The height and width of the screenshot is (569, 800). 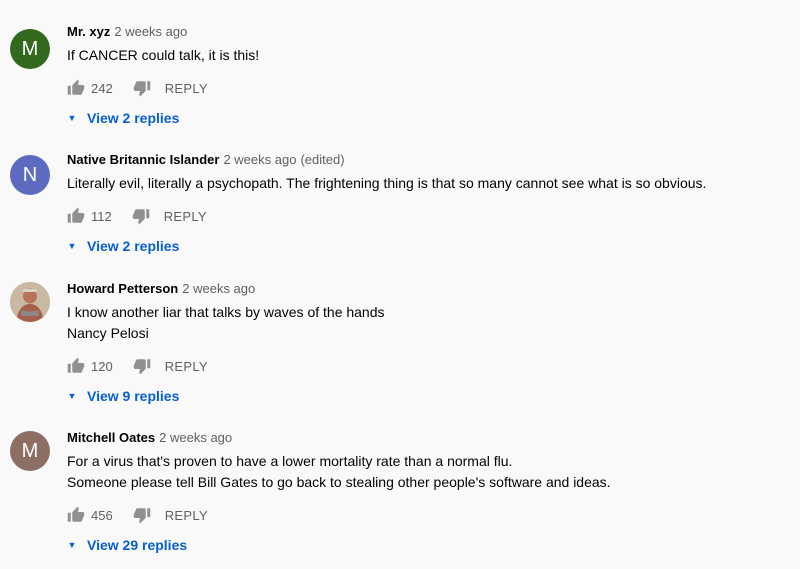 I want to click on comment-line: Nancy Pelosi, so click(x=108, y=333).